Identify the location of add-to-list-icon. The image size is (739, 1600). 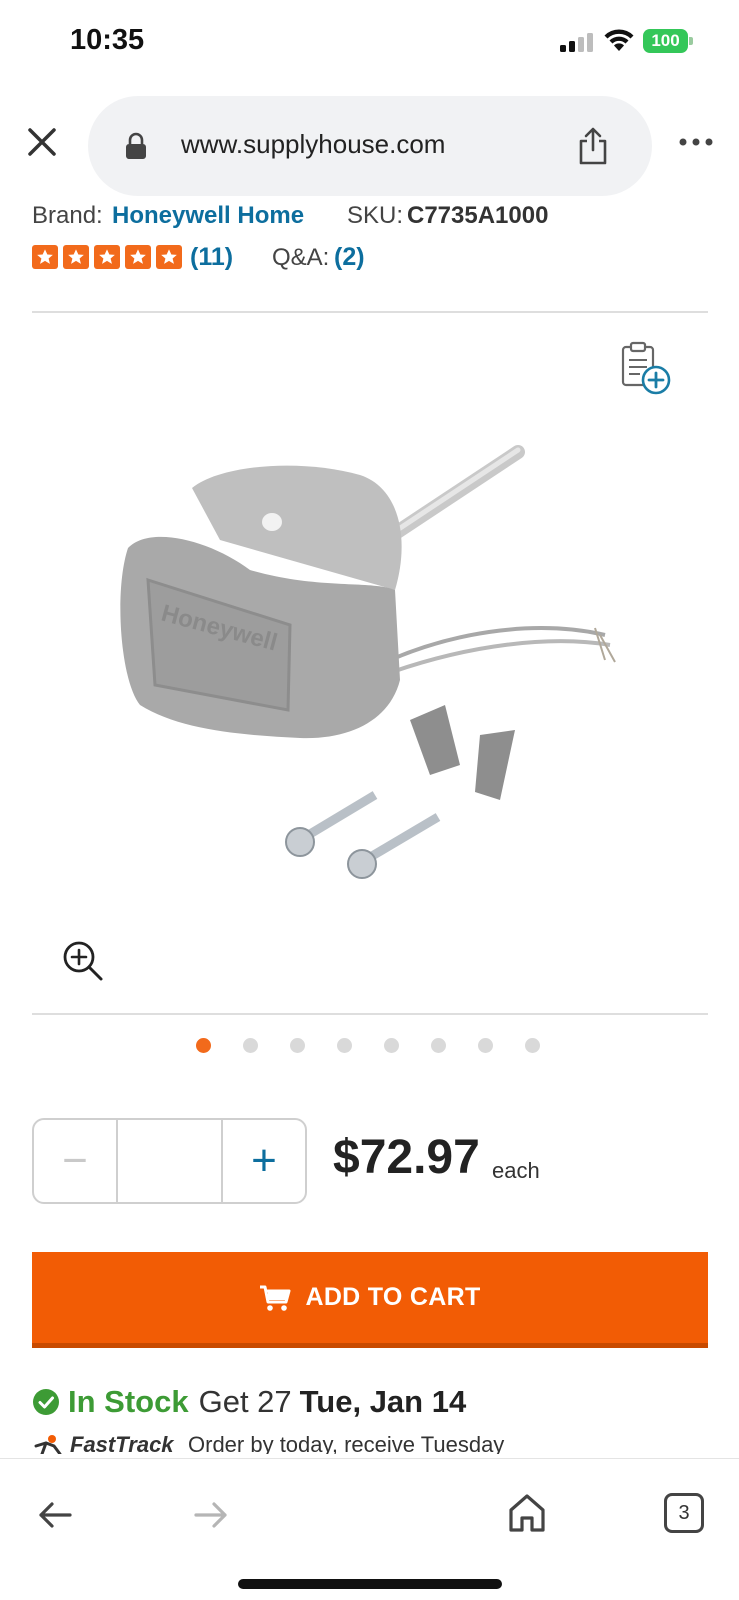
(646, 368).